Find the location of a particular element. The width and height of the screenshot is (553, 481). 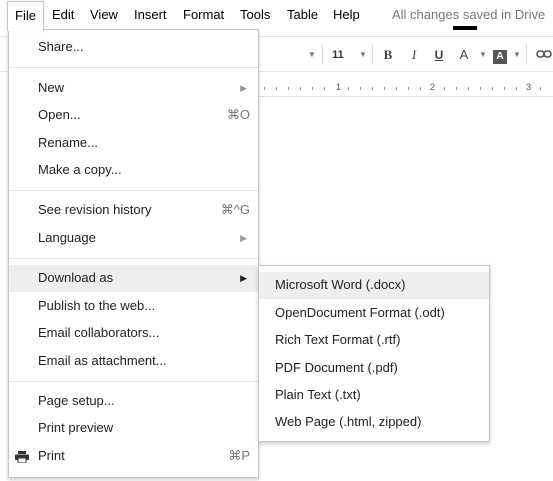

submenu-item-label: Plain Text (.txt) is located at coordinates (318, 394).